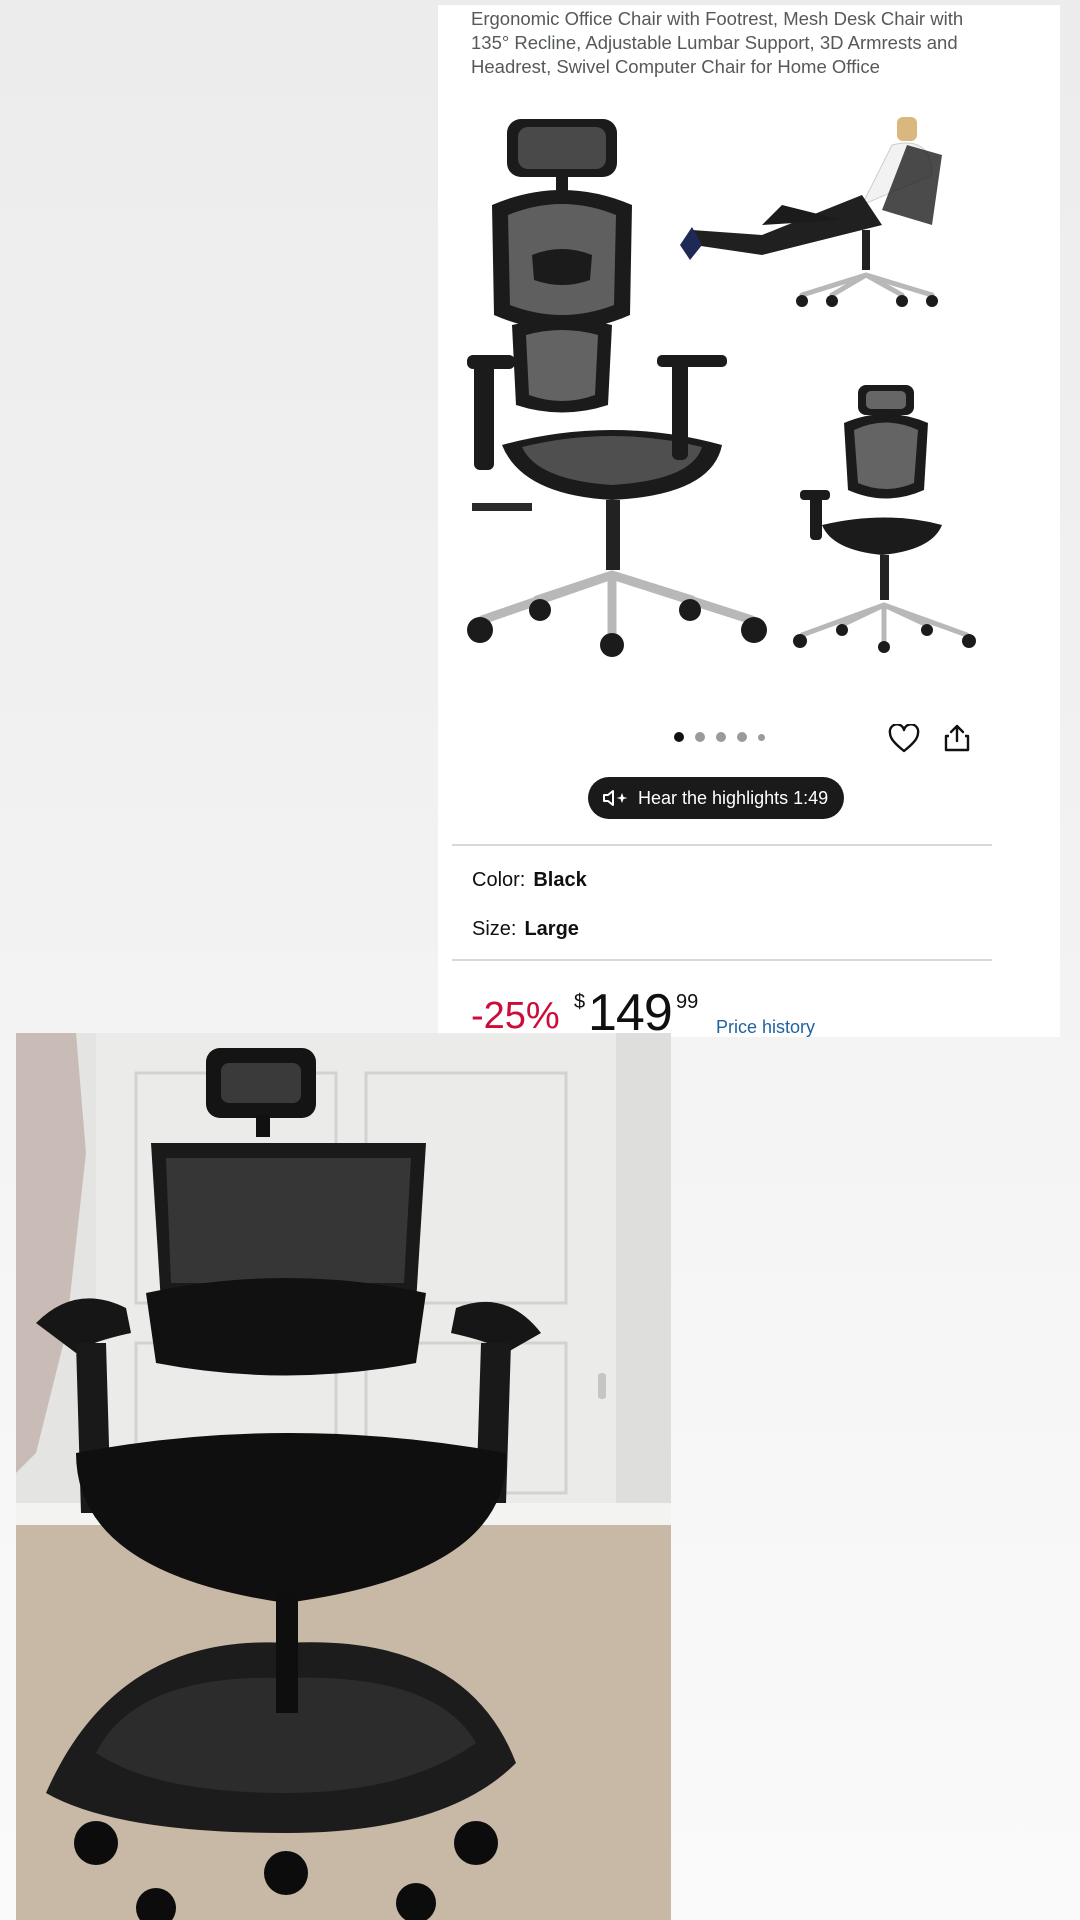 The height and width of the screenshot is (1920, 1080). Describe the element at coordinates (751, 1007) in the screenshot. I see `price-row: -25% $ 149 99 Price history` at that location.